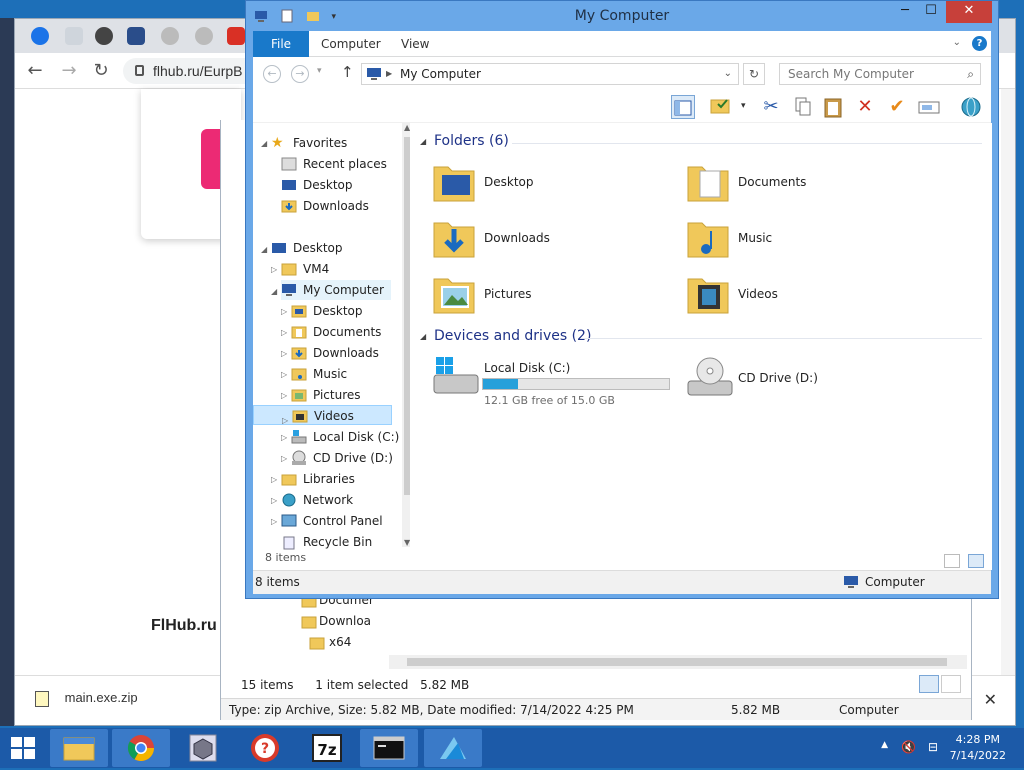 Image resolution: width=1024 pixels, height=770 pixels. Describe the element at coordinates (905, 12) in the screenshot. I see `minimize-button: ─` at that location.